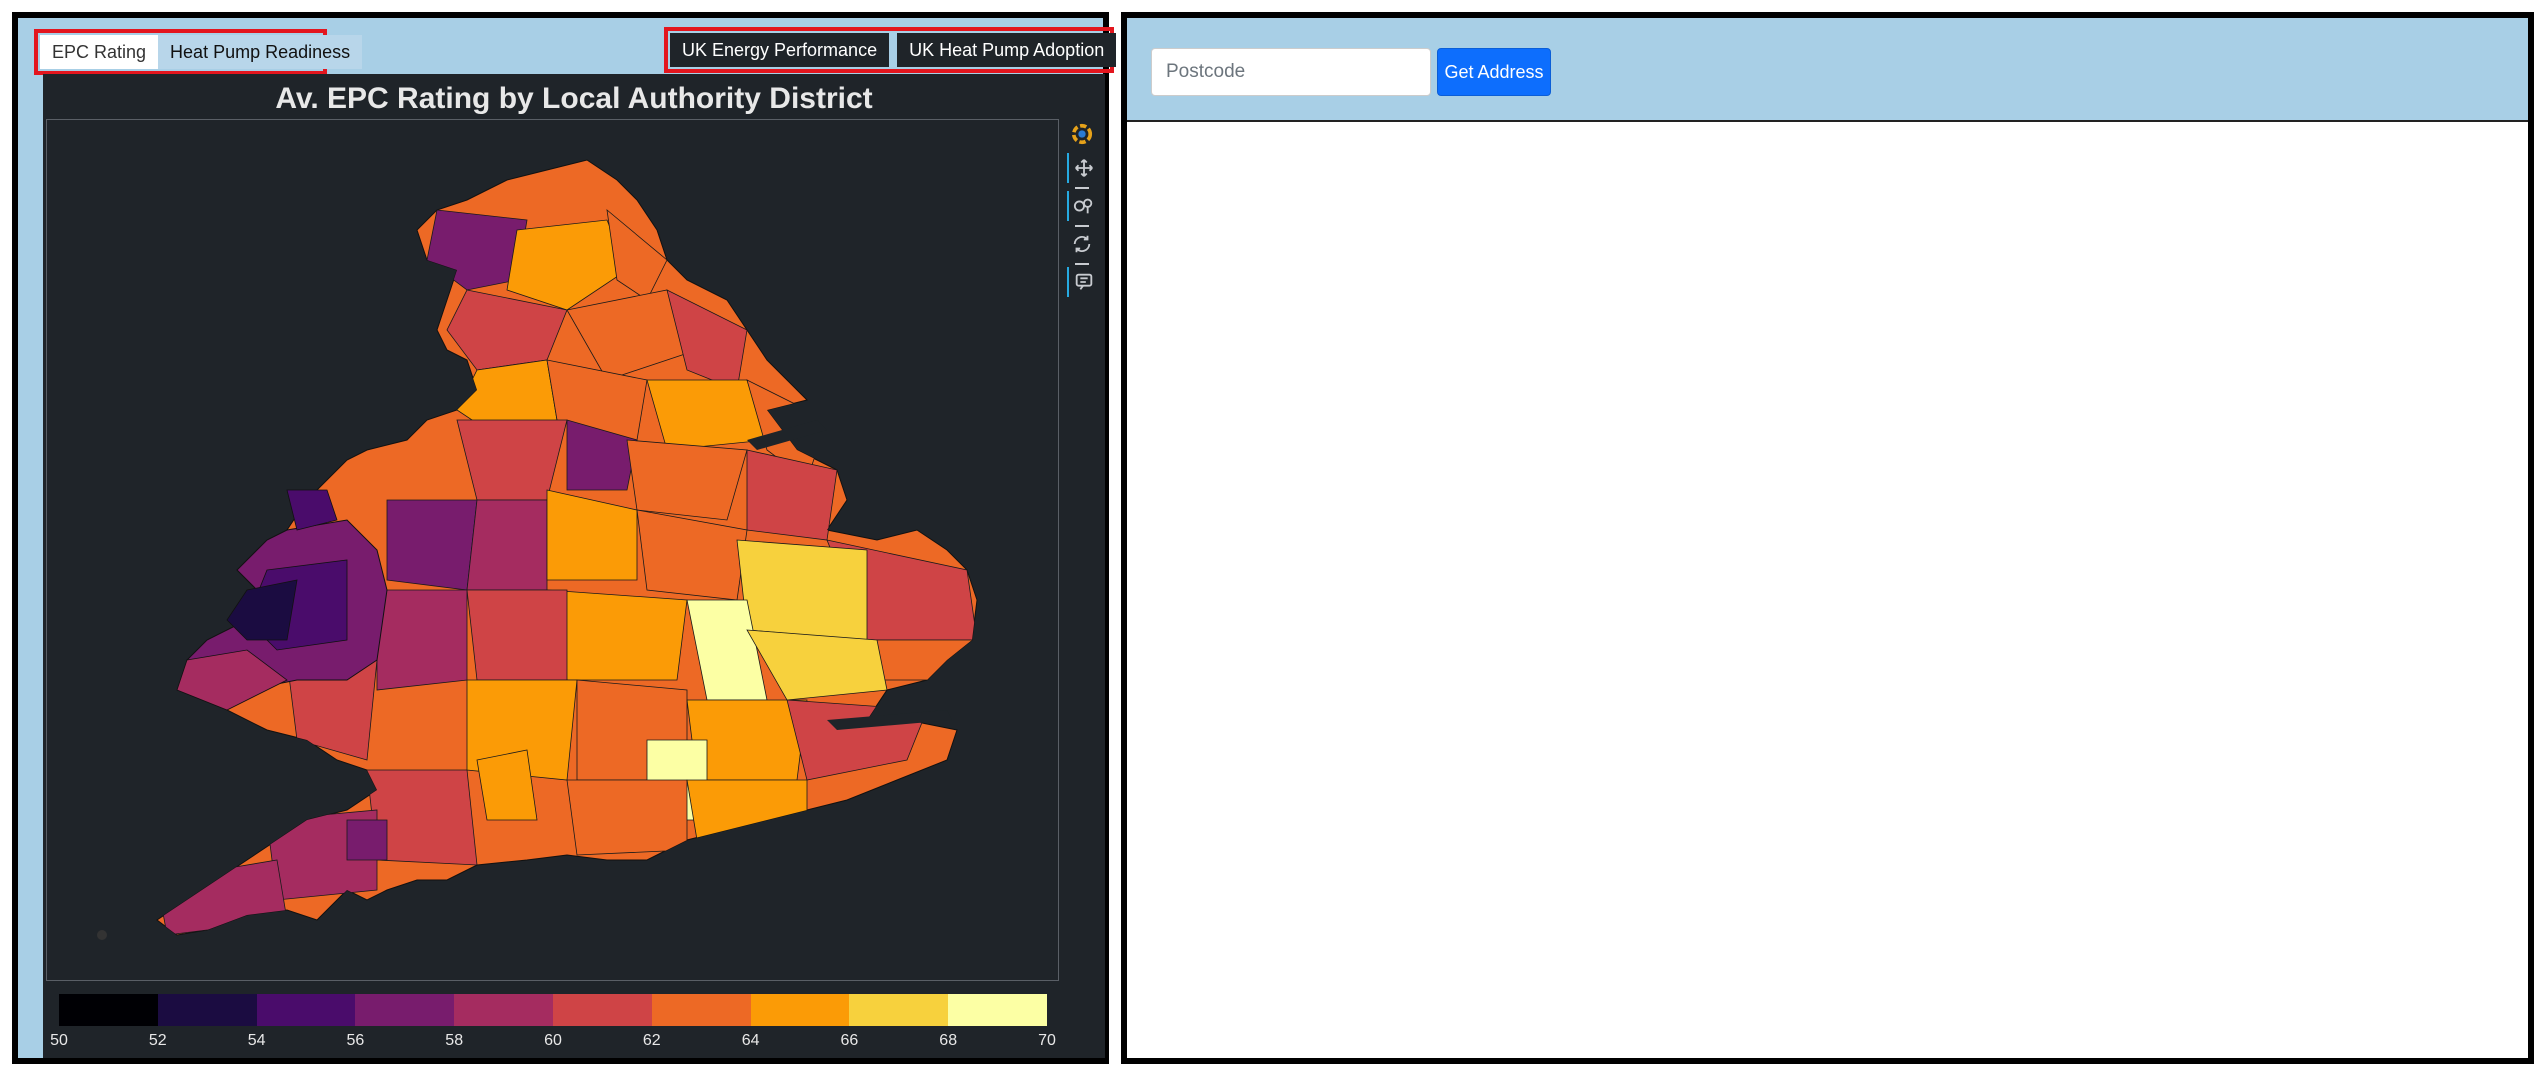  Describe the element at coordinates (256, 1040) in the screenshot. I see `color-bar-tick-label: 54` at that location.